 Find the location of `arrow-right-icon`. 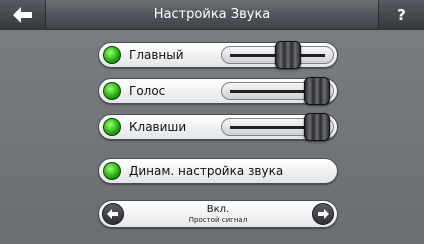

arrow-right-icon is located at coordinates (323, 214).